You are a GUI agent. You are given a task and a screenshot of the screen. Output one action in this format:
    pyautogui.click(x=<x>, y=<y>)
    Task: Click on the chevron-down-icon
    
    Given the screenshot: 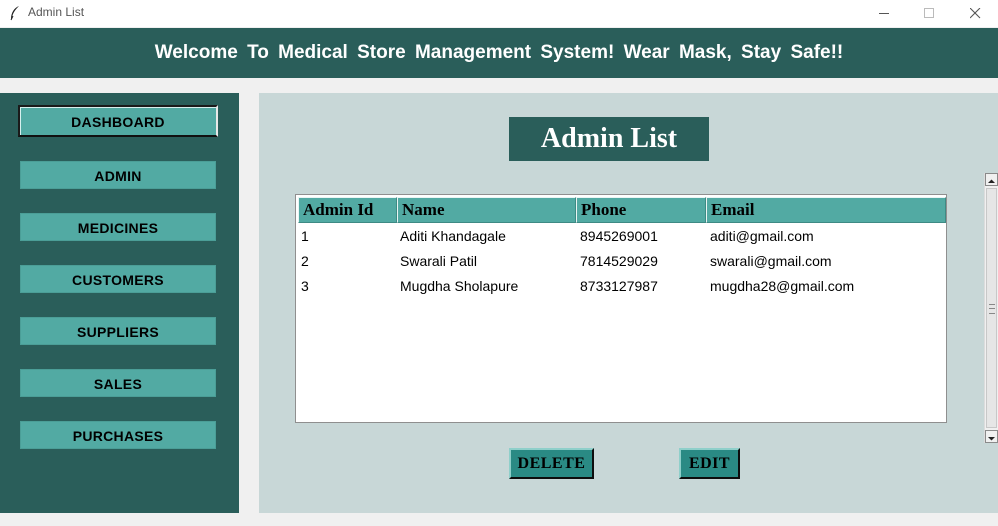 What is the action you would take?
    pyautogui.click(x=991, y=439)
    